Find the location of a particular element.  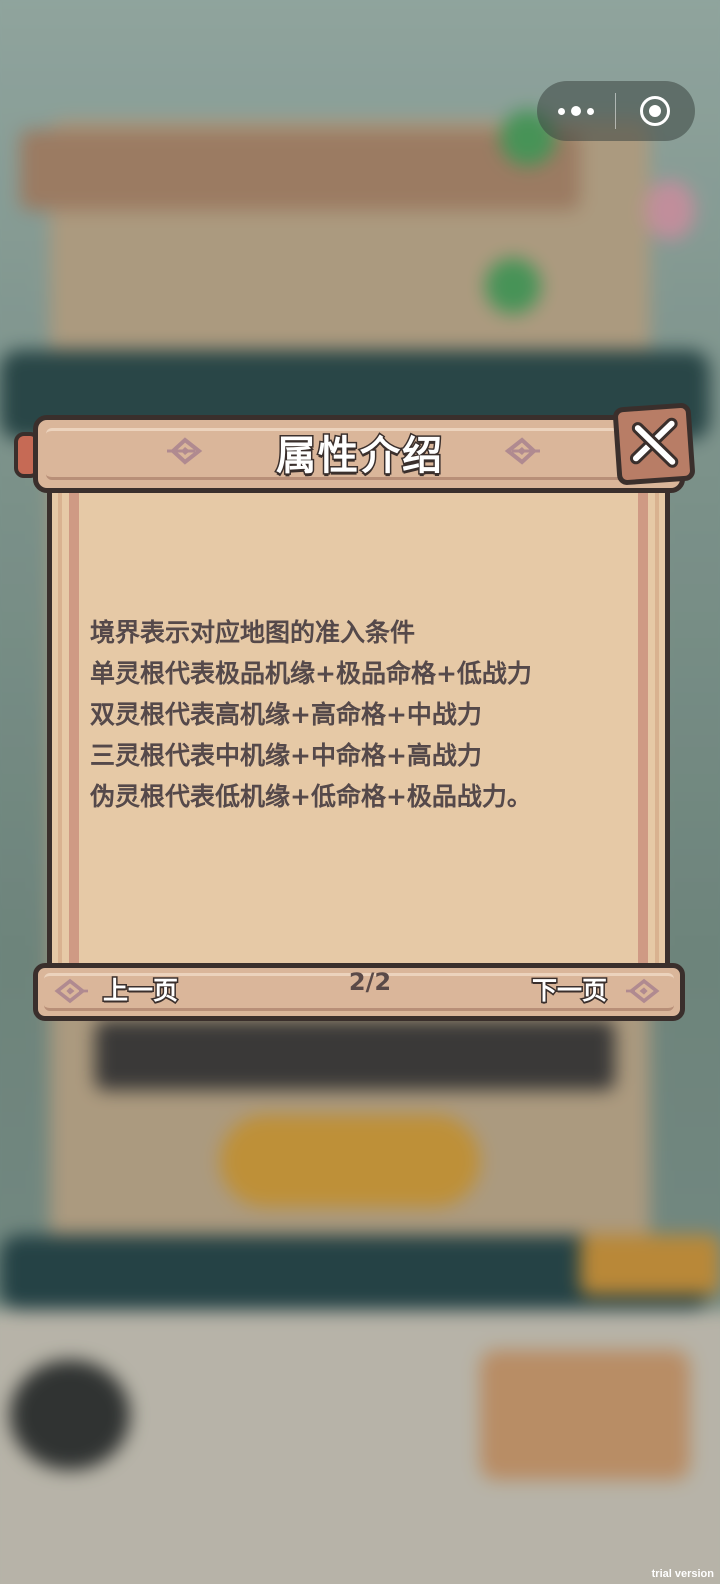

content-line: 伪灵根代表低机缘+低命格+极品战力。 is located at coordinates (311, 796).